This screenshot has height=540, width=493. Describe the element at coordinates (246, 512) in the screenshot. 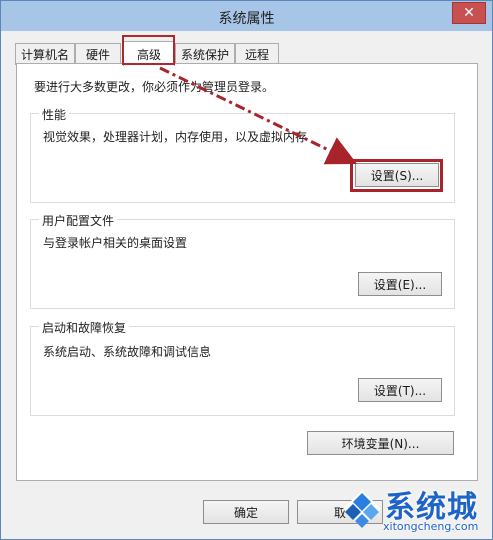

I see `ok-button: 确定` at that location.